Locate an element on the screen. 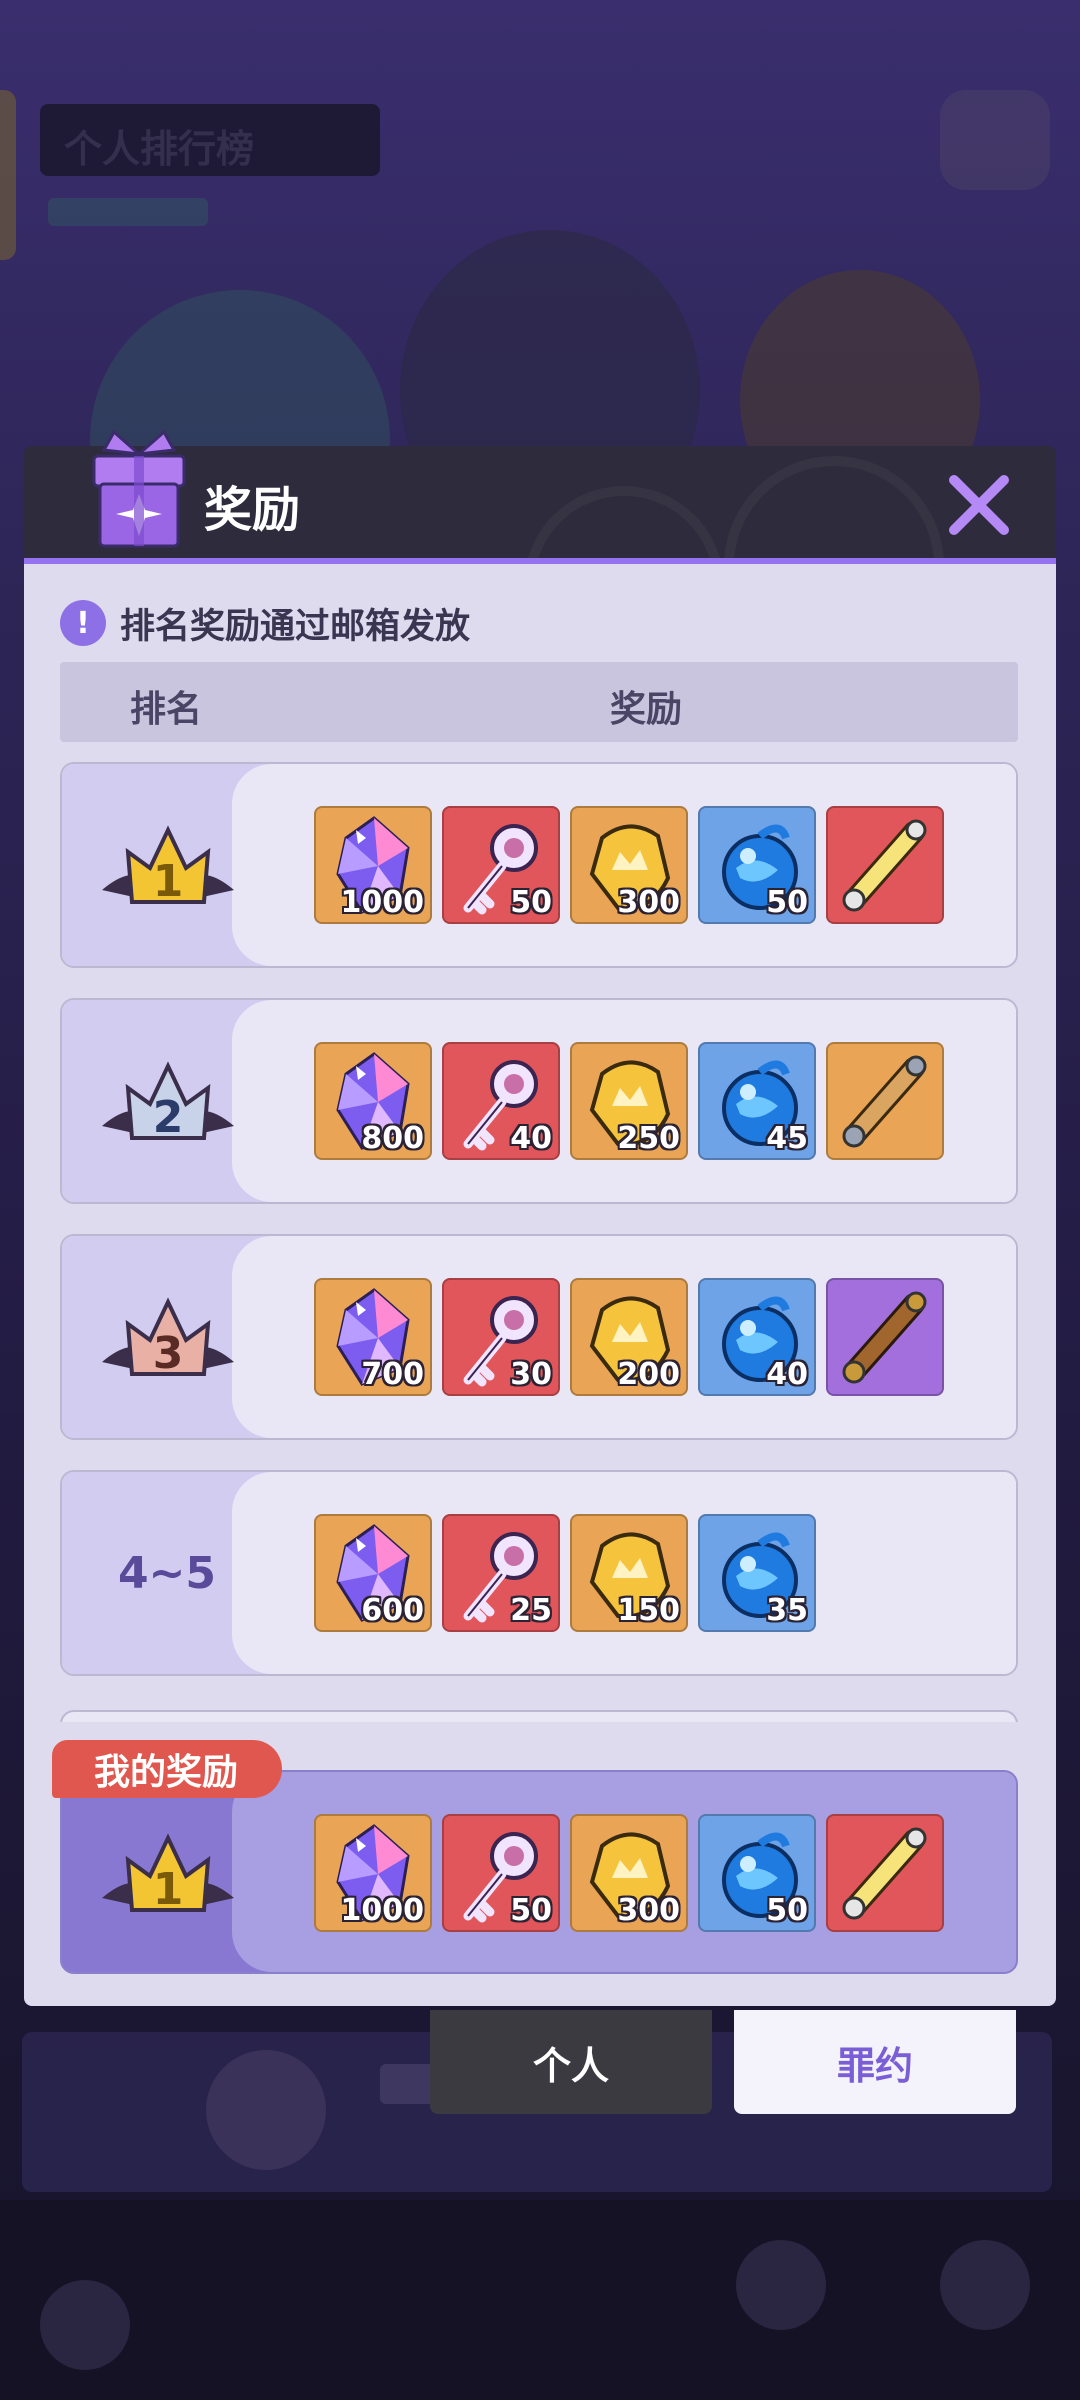 The height and width of the screenshot is (2400, 1080). svg-text: 2 is located at coordinates (168, 1117).